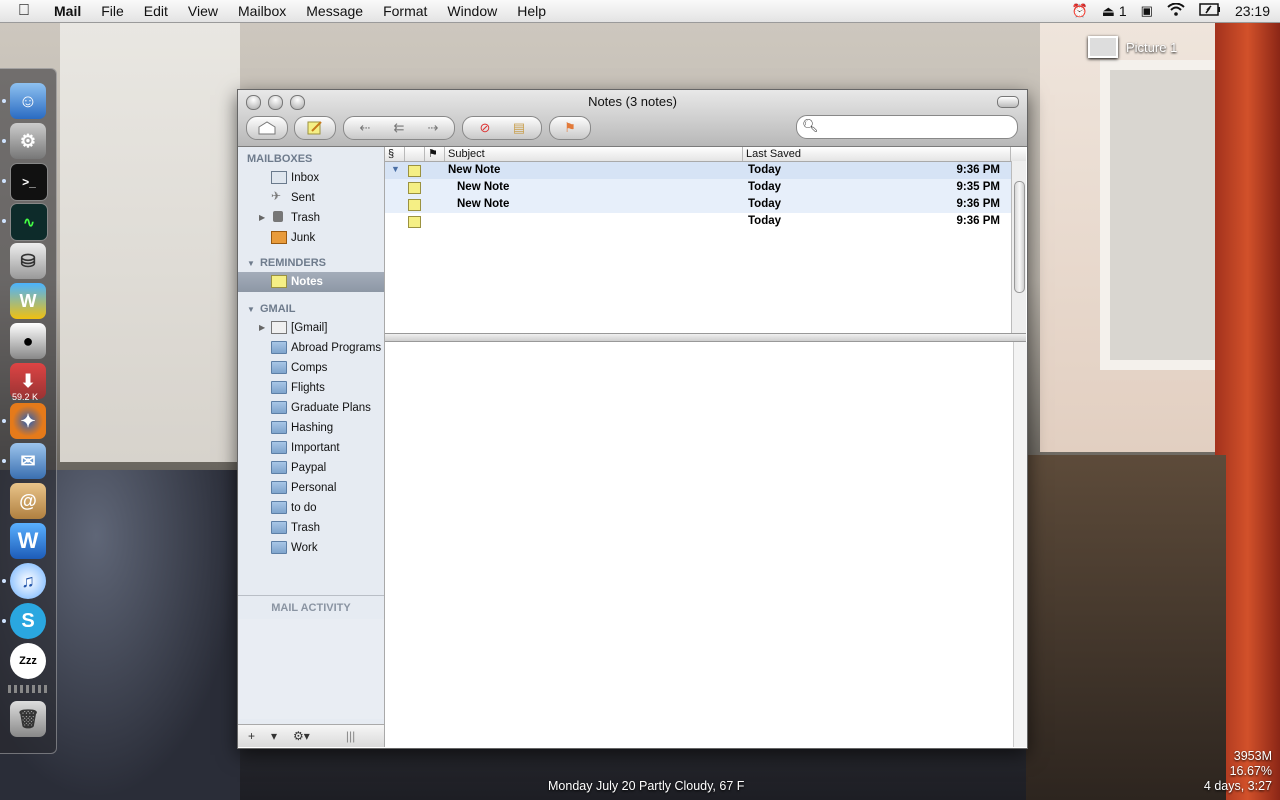 The width and height of the screenshot is (1280, 800). What do you see at coordinates (28, 541) in the screenshot?
I see `word-icon: W` at bounding box center [28, 541].